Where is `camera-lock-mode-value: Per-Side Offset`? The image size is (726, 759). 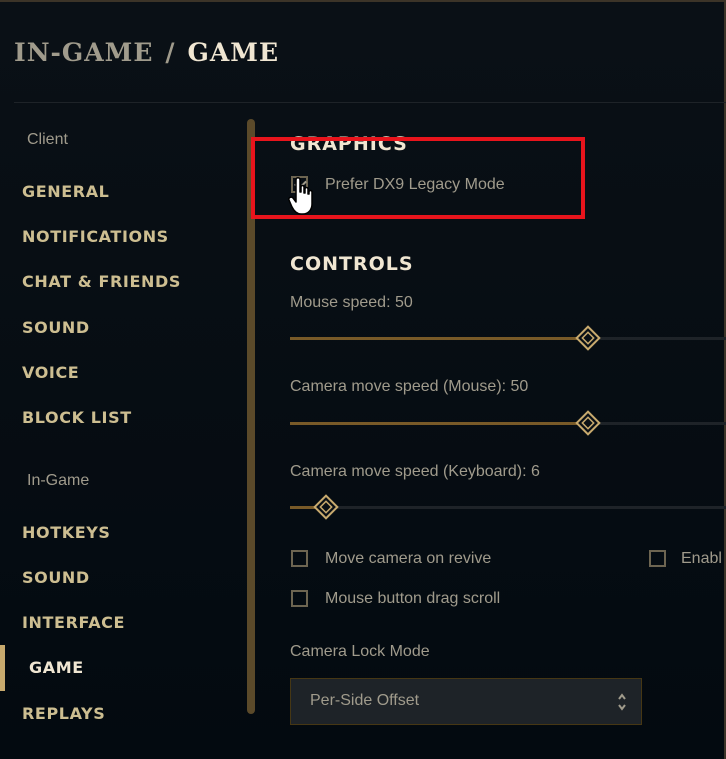 camera-lock-mode-value: Per-Side Offset is located at coordinates (365, 700).